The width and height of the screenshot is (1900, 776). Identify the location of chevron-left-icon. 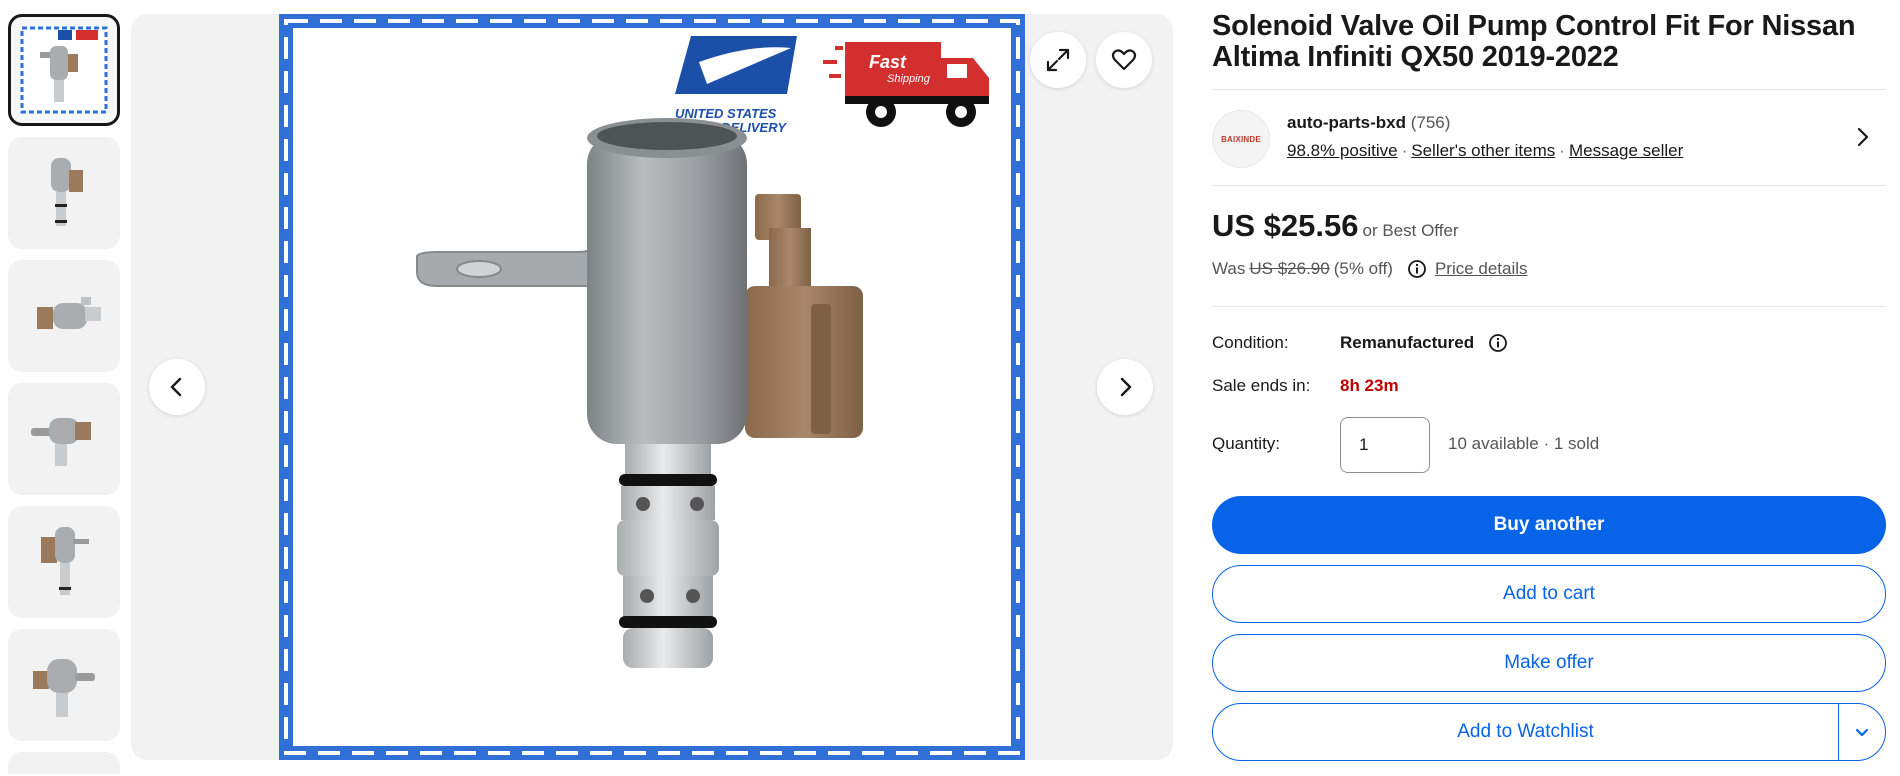
(176, 387).